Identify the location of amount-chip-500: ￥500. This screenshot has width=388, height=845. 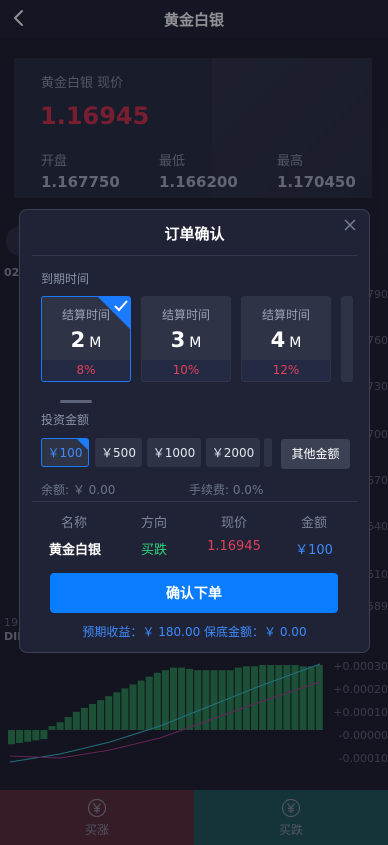
(118, 452).